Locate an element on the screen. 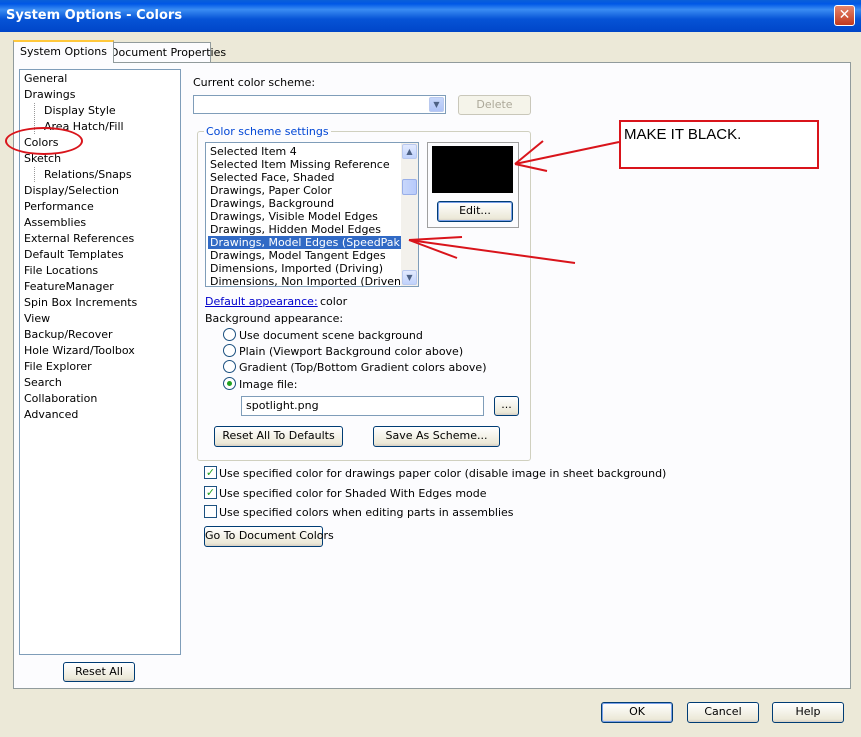 Image resolution: width=861 pixels, height=737 pixels. chevron-down-icon: ▼ is located at coordinates (436, 104).